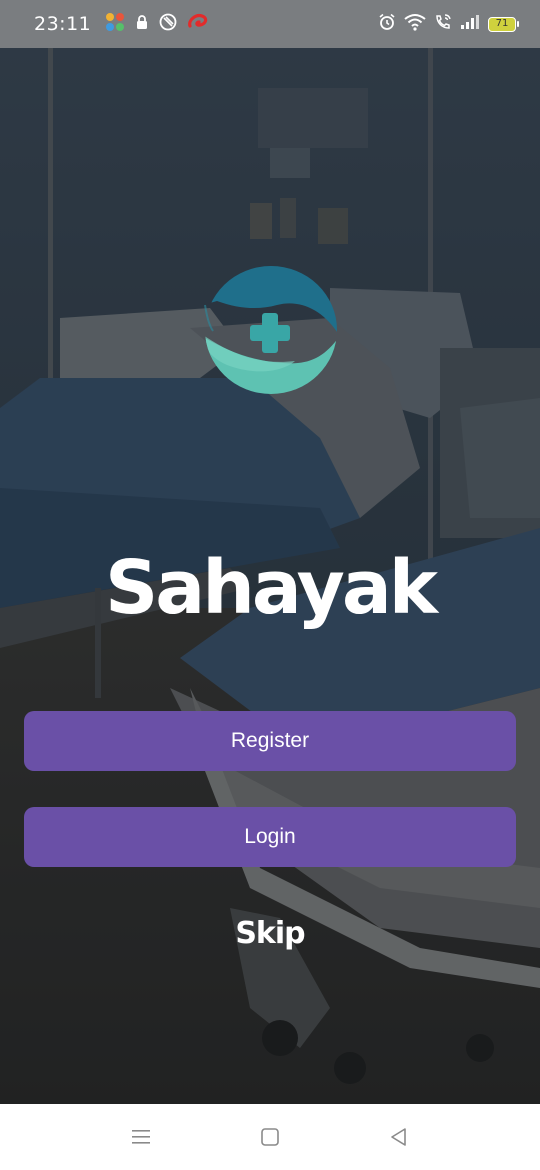 This screenshot has height=1170, width=540. Describe the element at coordinates (168, 24) in the screenshot. I see `shield-icon` at that location.